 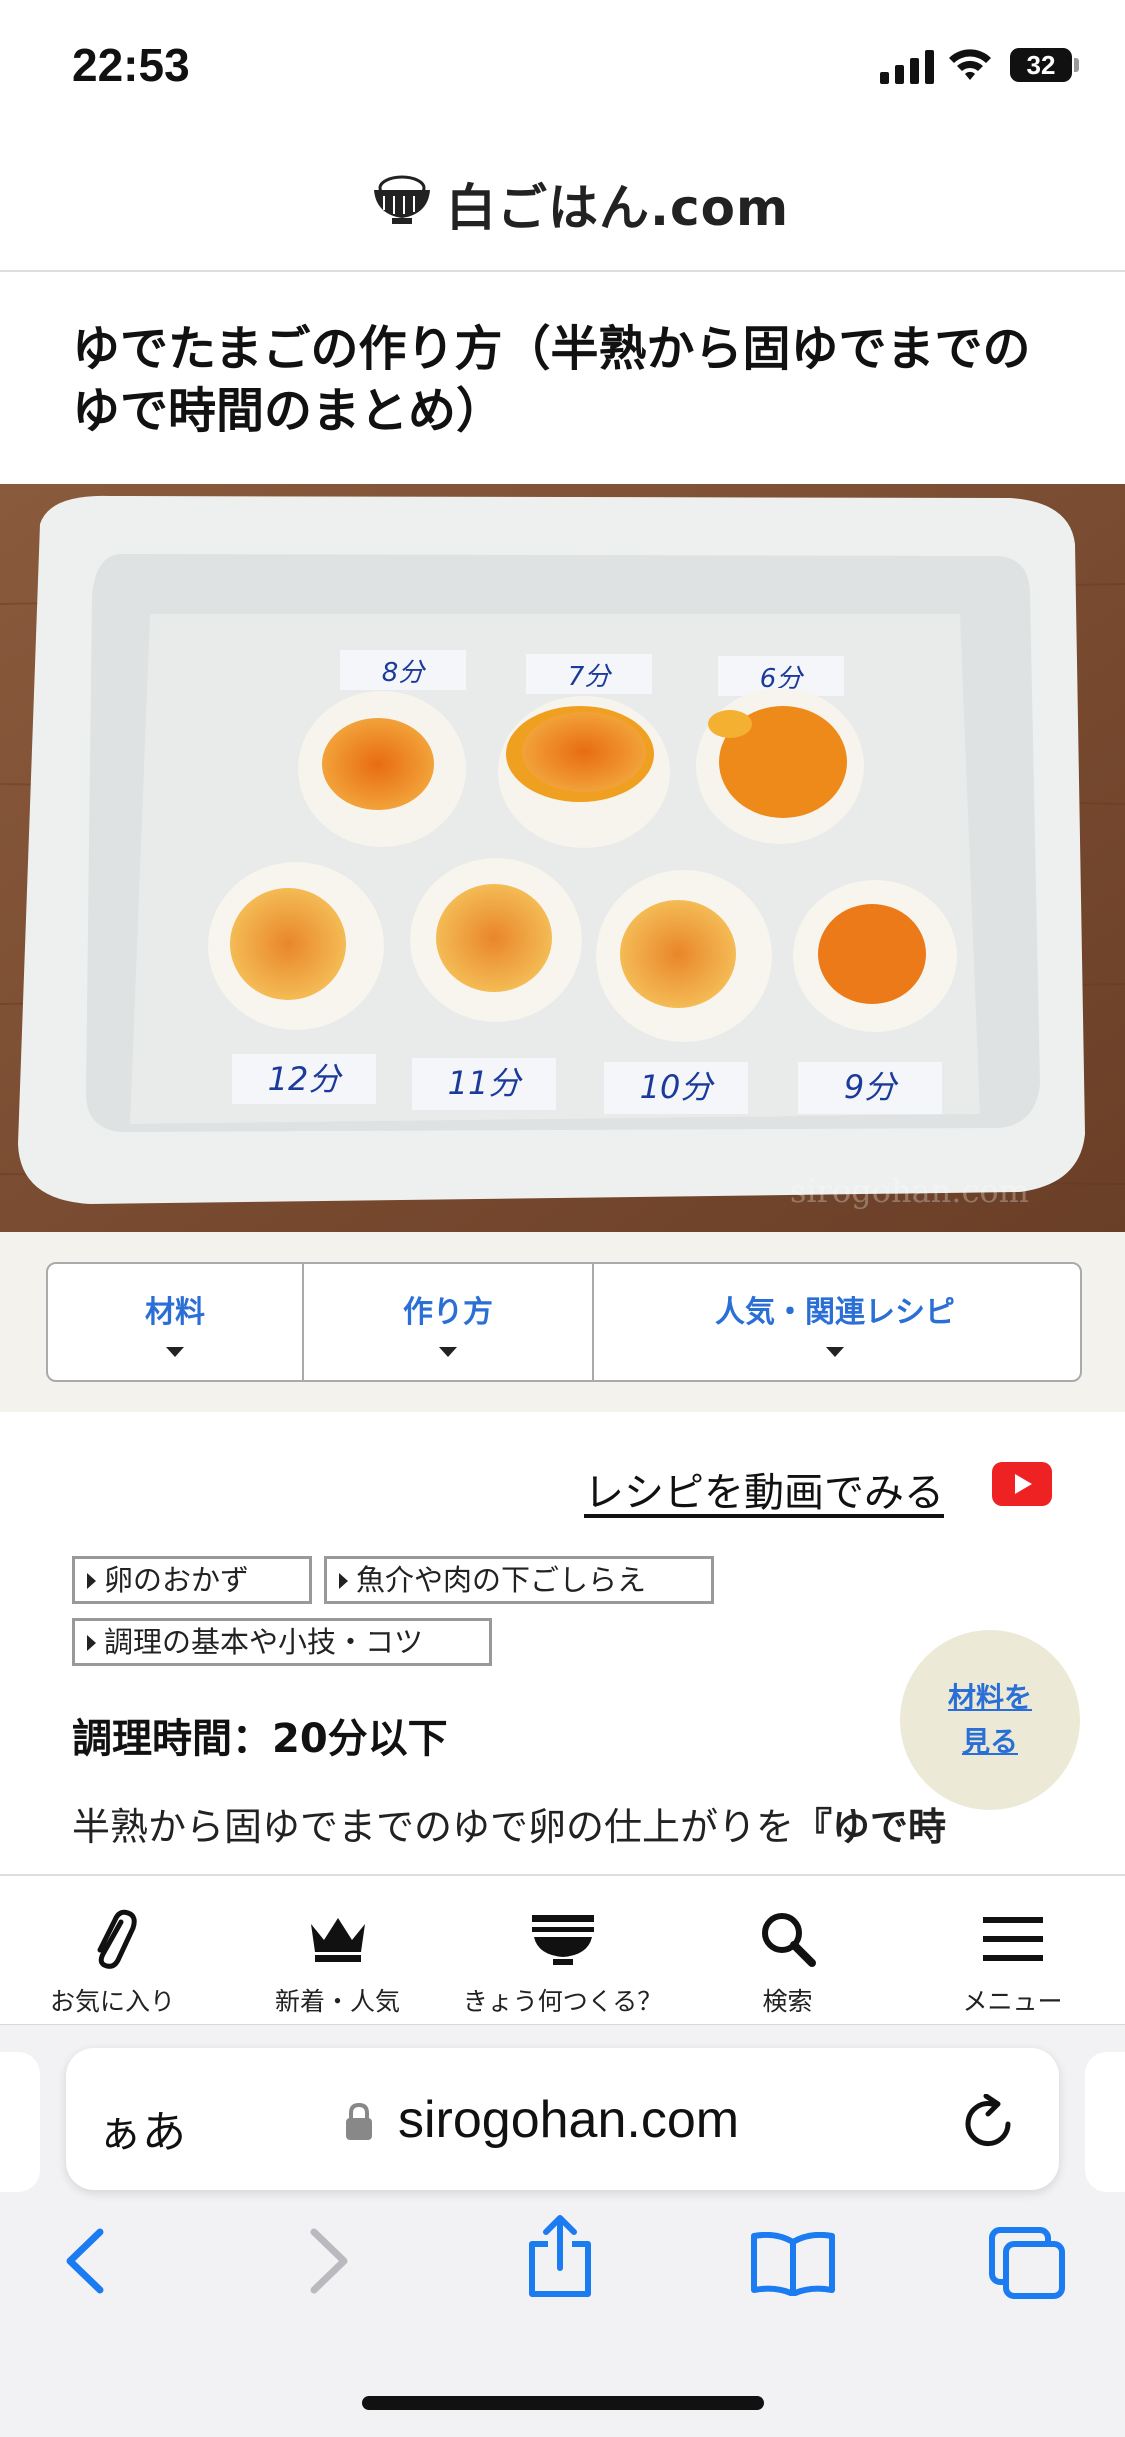 I want to click on wifi-icon, so click(x=970, y=64).